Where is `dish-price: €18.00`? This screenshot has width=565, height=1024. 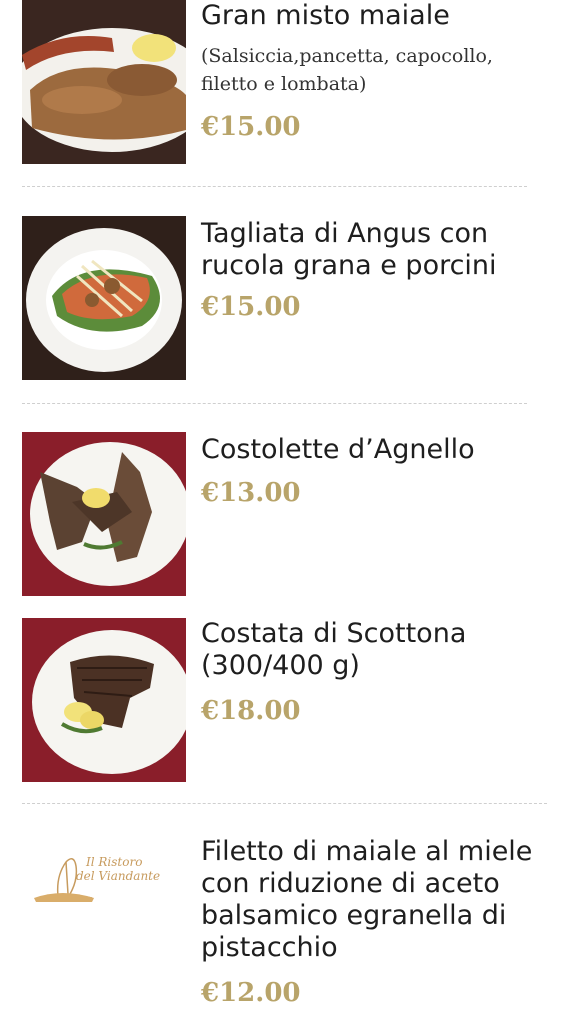 dish-price: €18.00 is located at coordinates (251, 711).